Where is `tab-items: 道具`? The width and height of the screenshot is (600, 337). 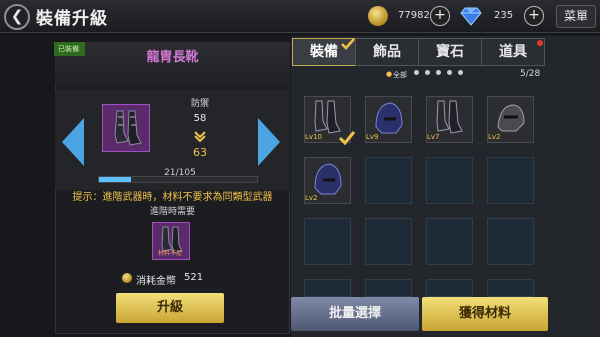 tab-items: 道具 is located at coordinates (513, 52).